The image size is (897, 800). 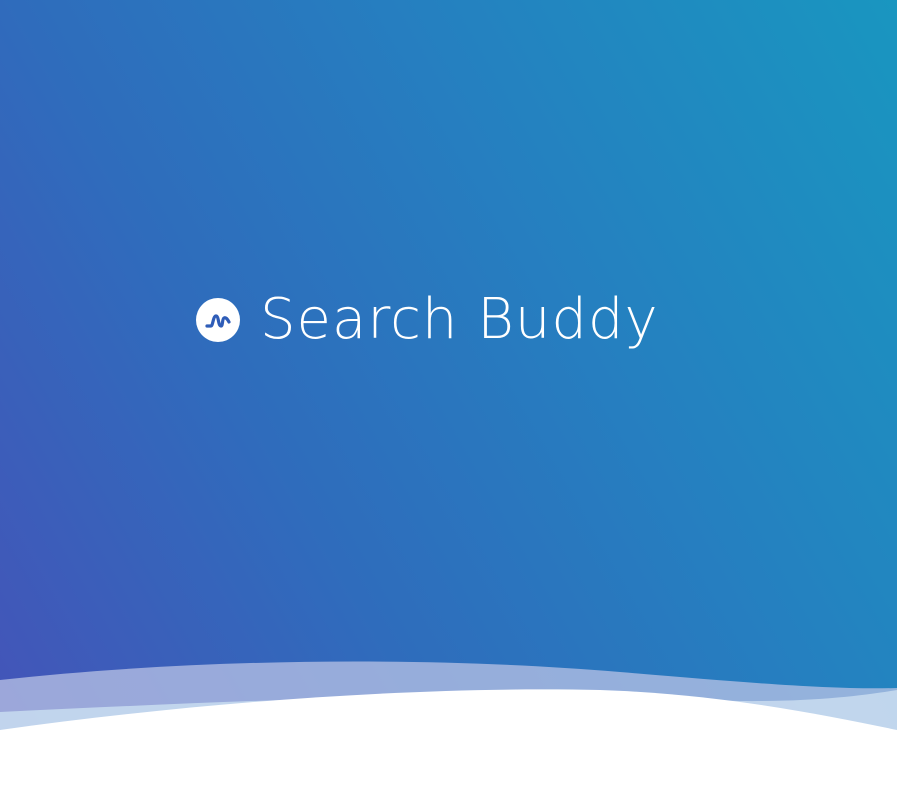 I want to click on brand-lockup: Search Buddy, so click(x=427, y=320).